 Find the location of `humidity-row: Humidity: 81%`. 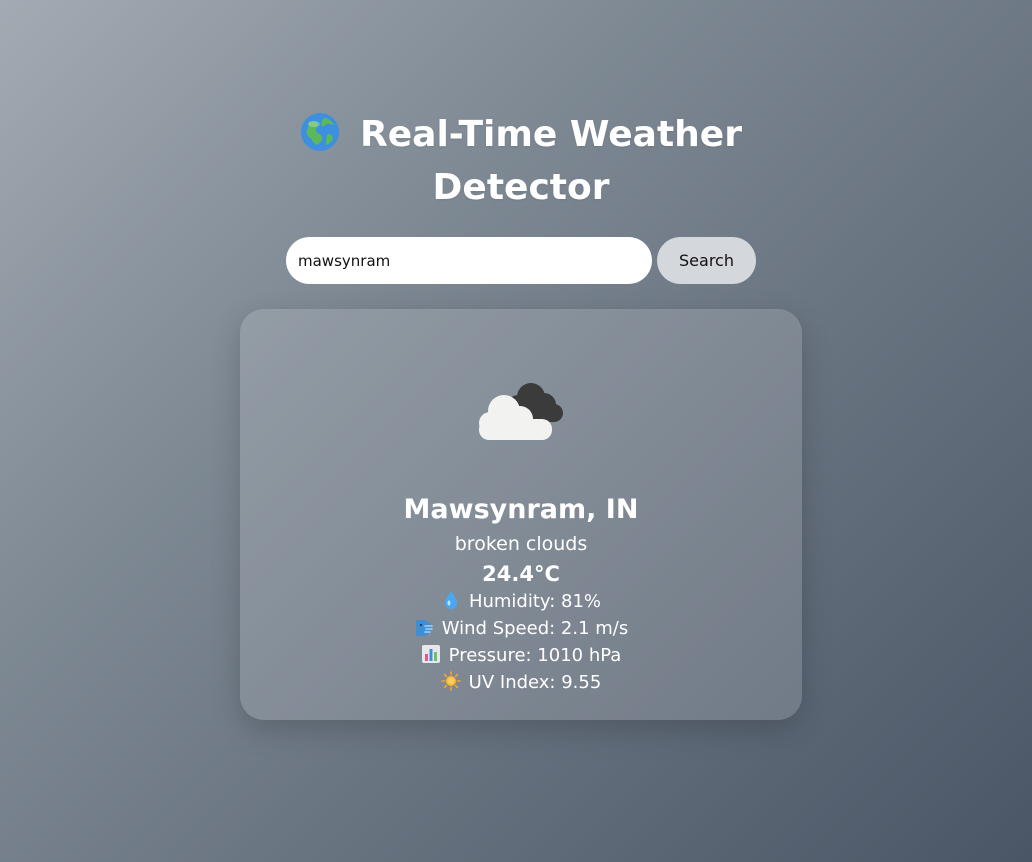

humidity-row: Humidity: 81% is located at coordinates (521, 602).